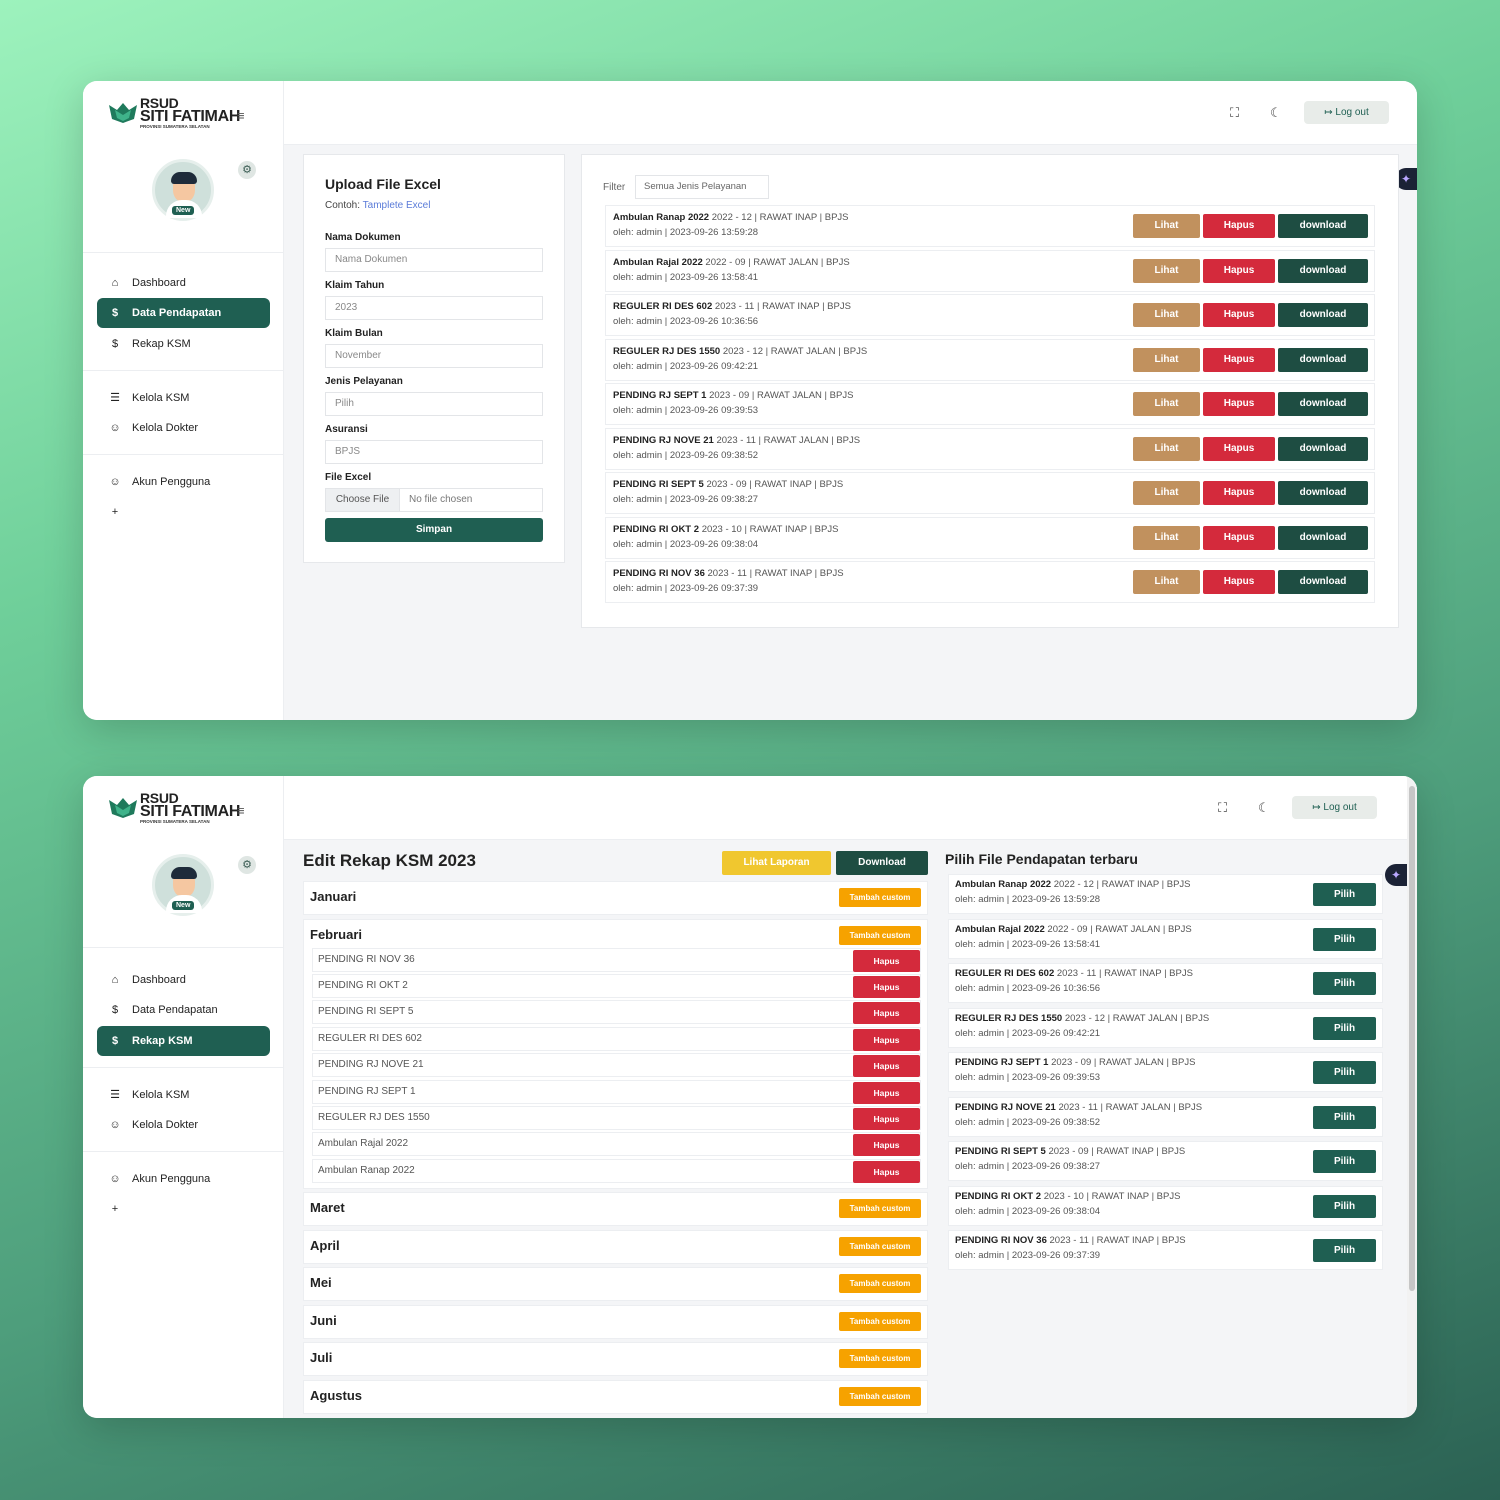 This screenshot has width=1500, height=1500. What do you see at coordinates (434, 308) in the screenshot?
I see `klaim-tahun-input: 2023` at bounding box center [434, 308].